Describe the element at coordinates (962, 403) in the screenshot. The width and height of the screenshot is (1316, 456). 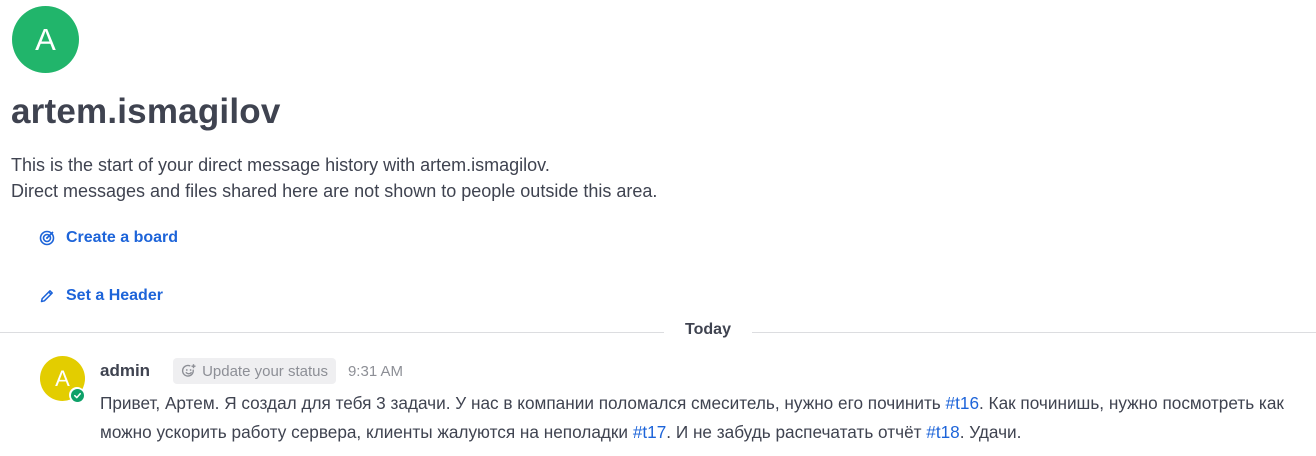
I see `hashtag-link: #t16` at that location.